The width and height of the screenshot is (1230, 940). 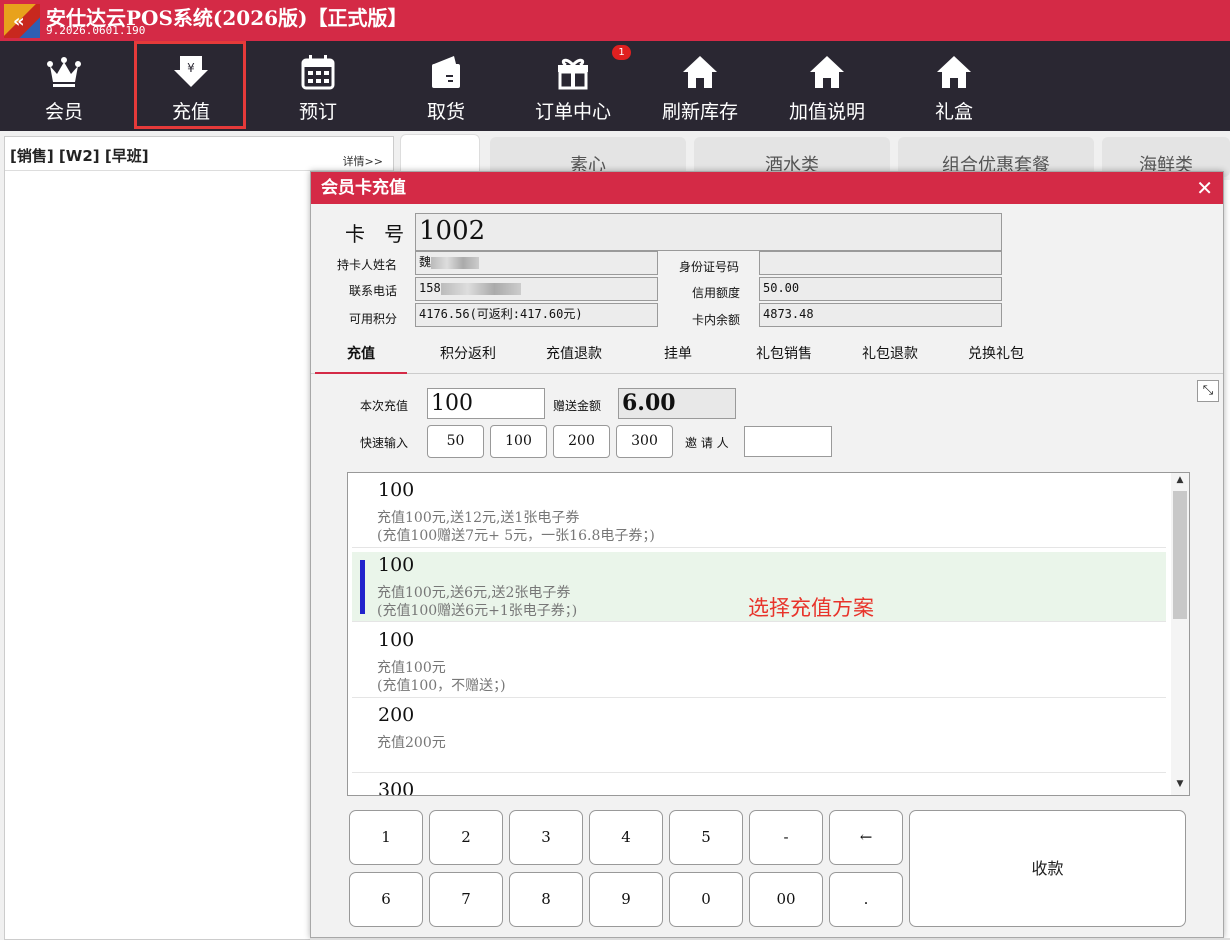 I want to click on plan-item: 300, so click(x=759, y=784).